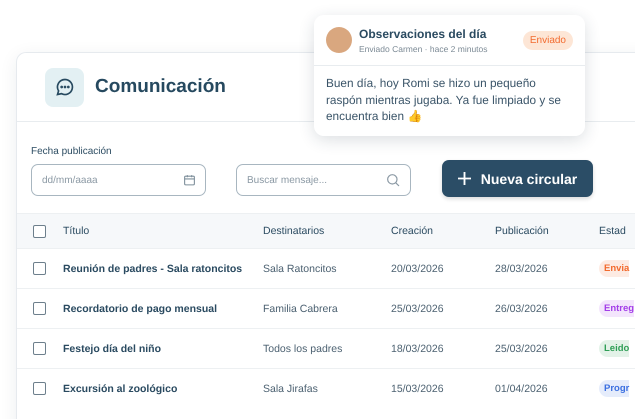 The image size is (635, 419). Describe the element at coordinates (112, 348) in the screenshot. I see `title-cell-text: Festejo día del niño` at that location.